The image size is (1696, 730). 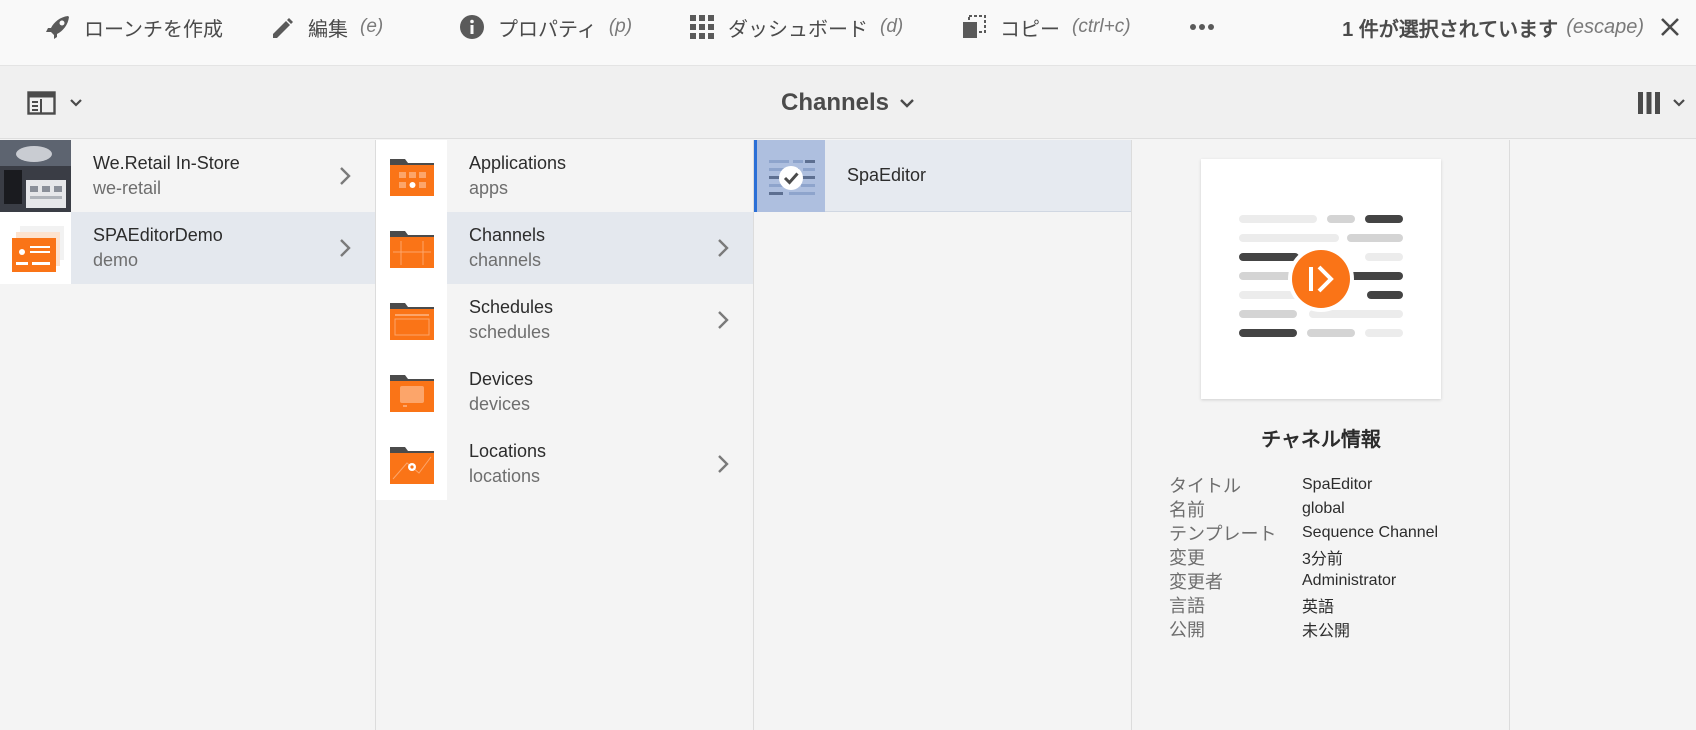 I want to click on meta-value: SpaEditor, so click(x=1337, y=484).